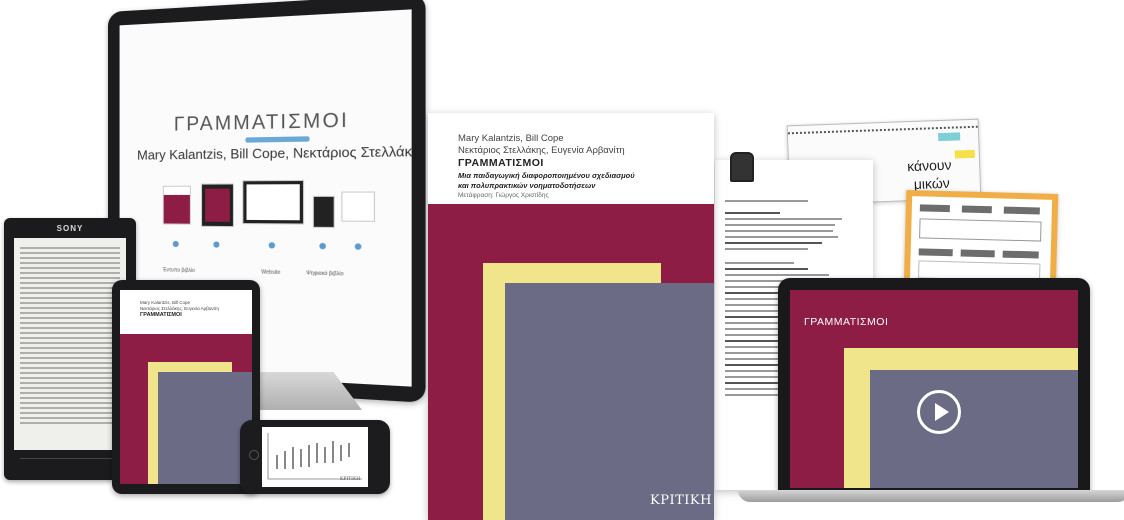 This screenshot has width=1124, height=520. I want to click on phone-logo: ΚΡΙΤΙΚΗ, so click(350, 479).